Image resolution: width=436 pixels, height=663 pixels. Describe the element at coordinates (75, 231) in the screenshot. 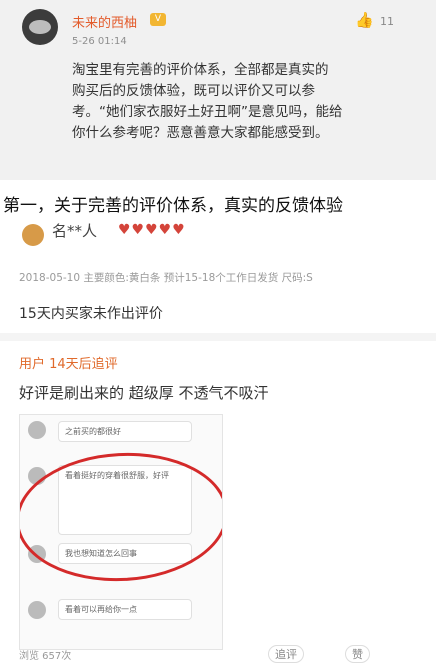

I see `reviewer-name: 名**人` at that location.